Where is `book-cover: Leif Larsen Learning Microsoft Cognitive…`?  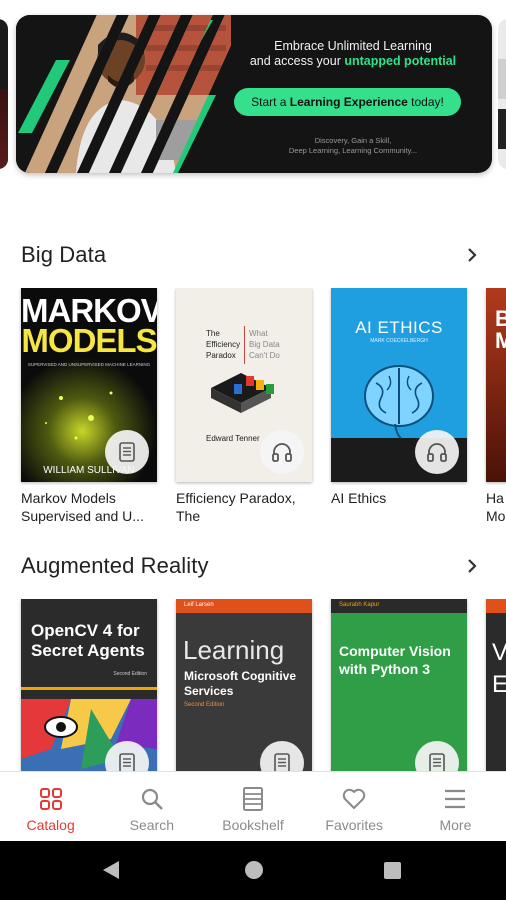 book-cover: Leif Larsen Learning Microsoft Cognitive… is located at coordinates (244, 685).